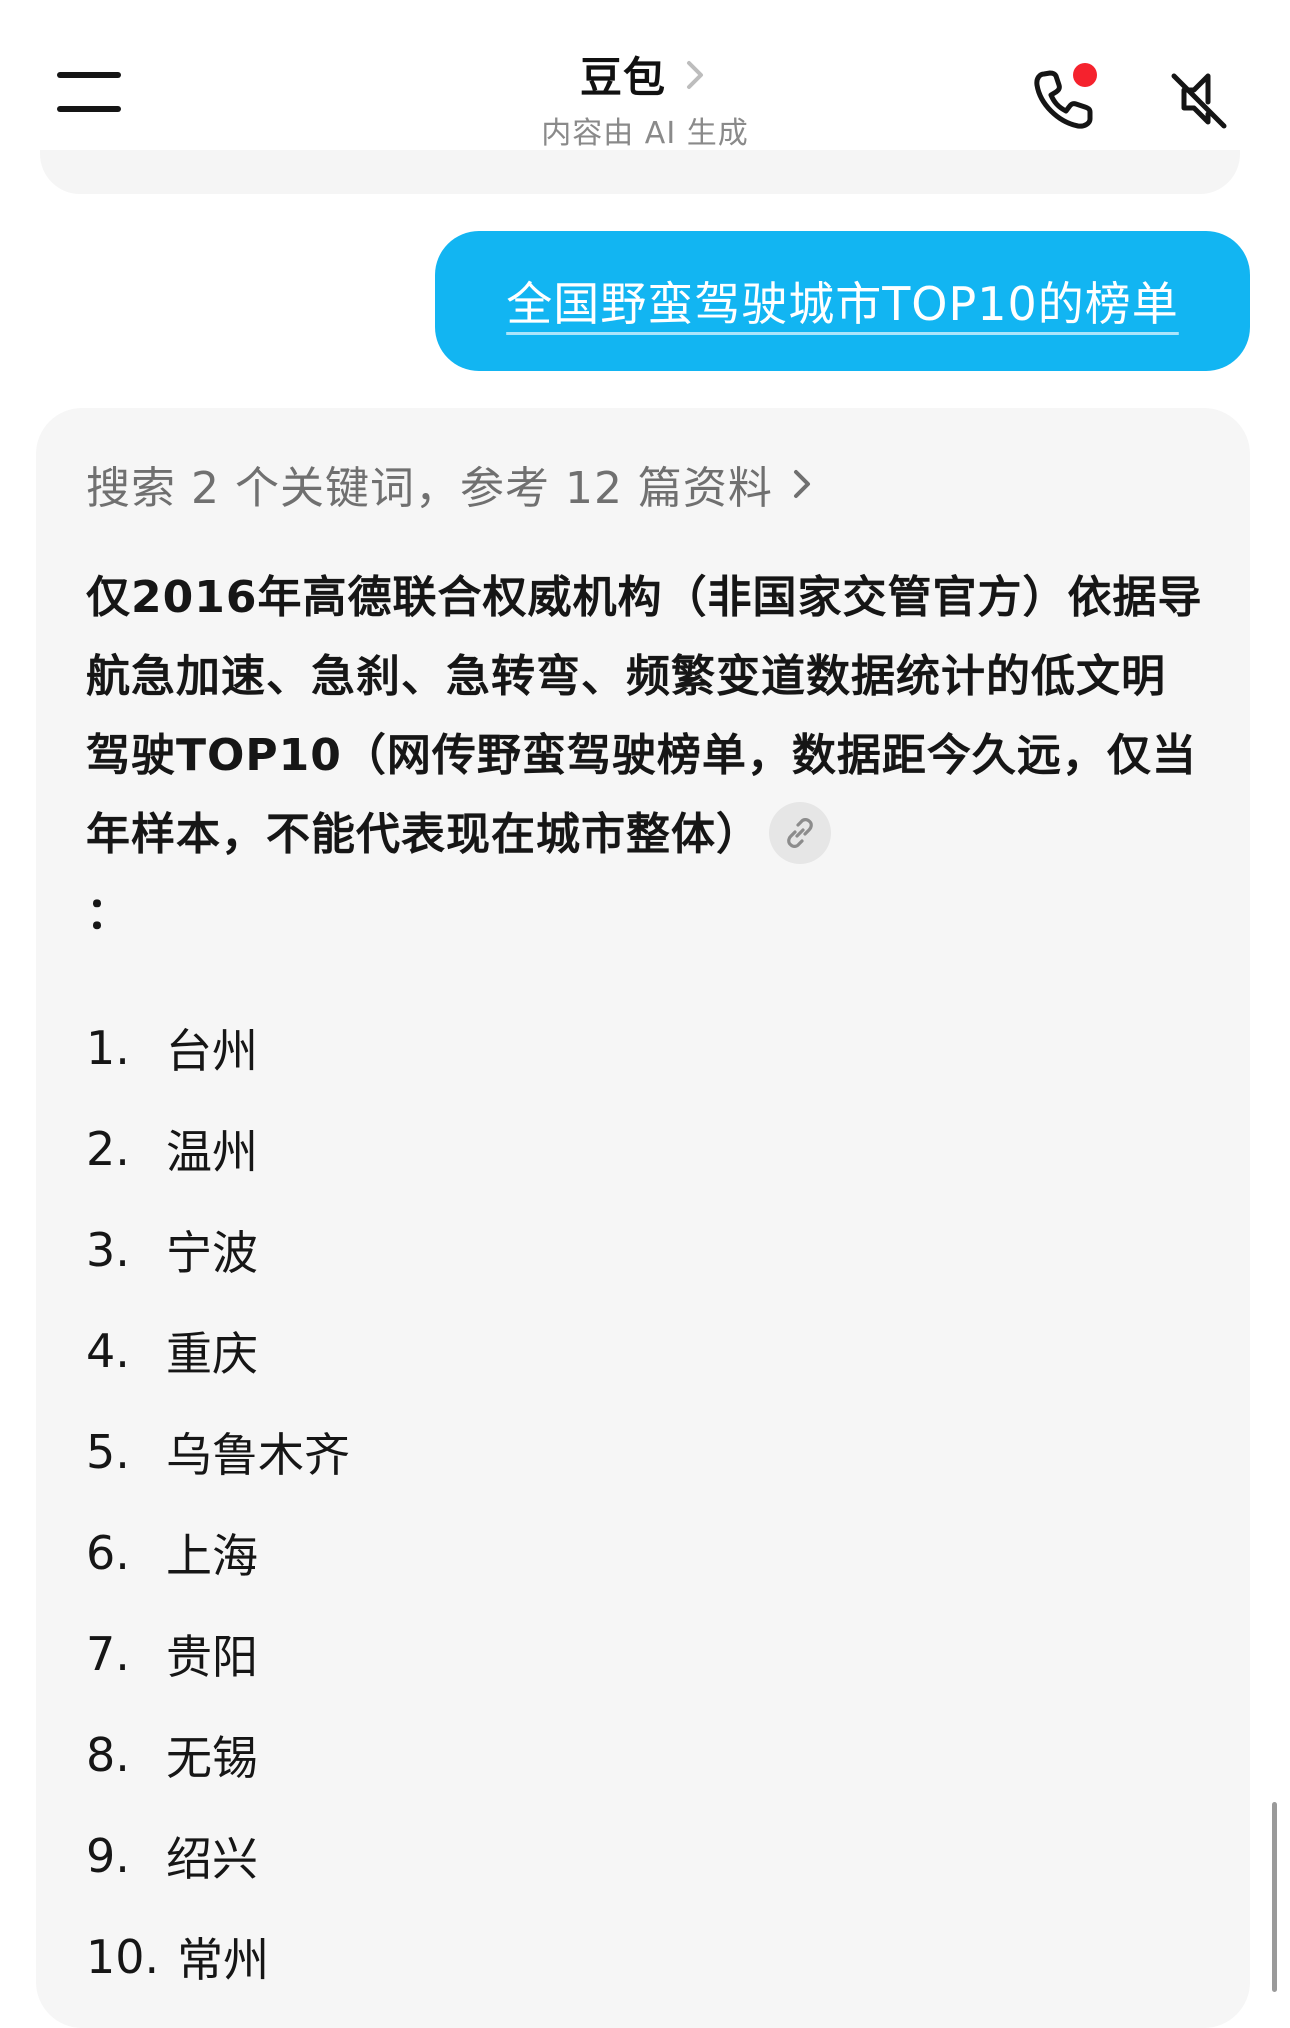 This screenshot has width=1290, height=2028. Describe the element at coordinates (108, 1552) in the screenshot. I see `rank-number: 6.` at that location.